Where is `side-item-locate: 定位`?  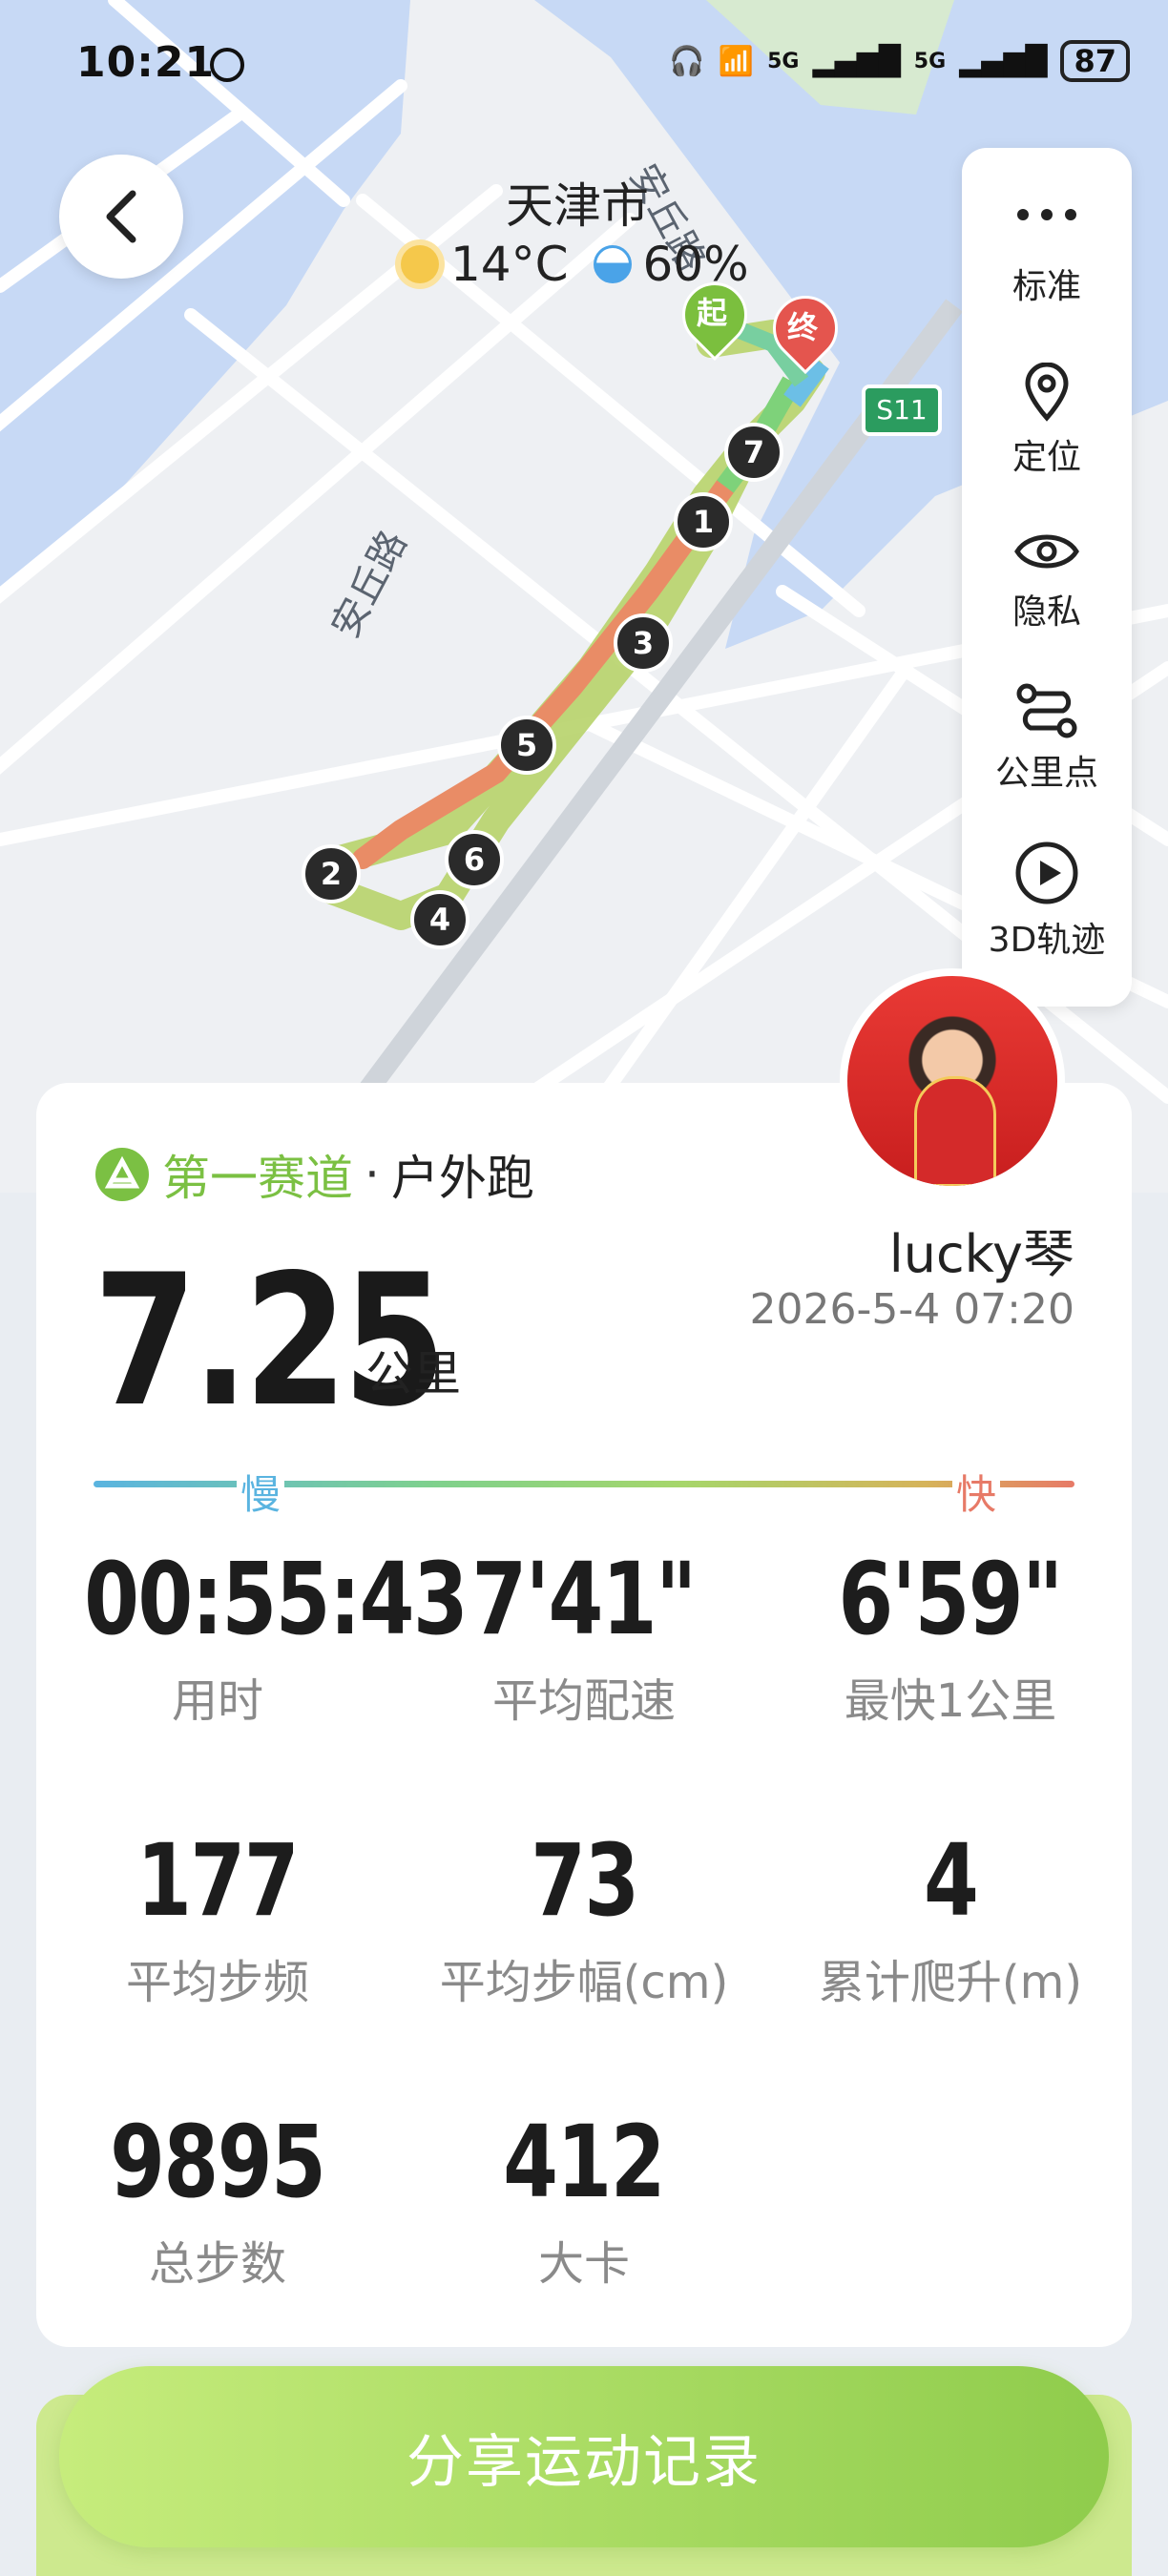 side-item-locate: 定位 is located at coordinates (1047, 421).